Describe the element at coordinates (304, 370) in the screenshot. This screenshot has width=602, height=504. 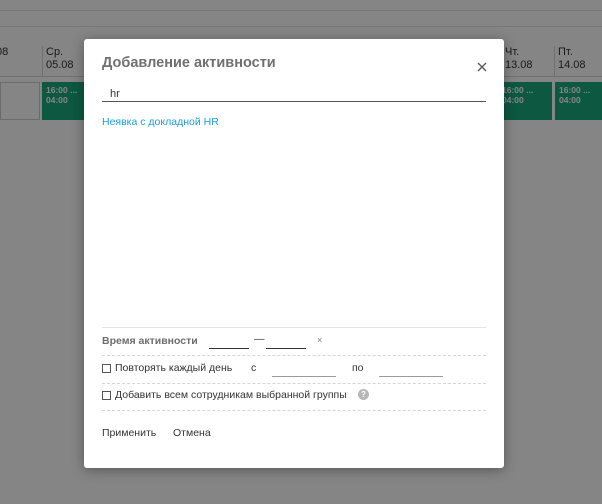
I see `repeat-from-input` at that location.